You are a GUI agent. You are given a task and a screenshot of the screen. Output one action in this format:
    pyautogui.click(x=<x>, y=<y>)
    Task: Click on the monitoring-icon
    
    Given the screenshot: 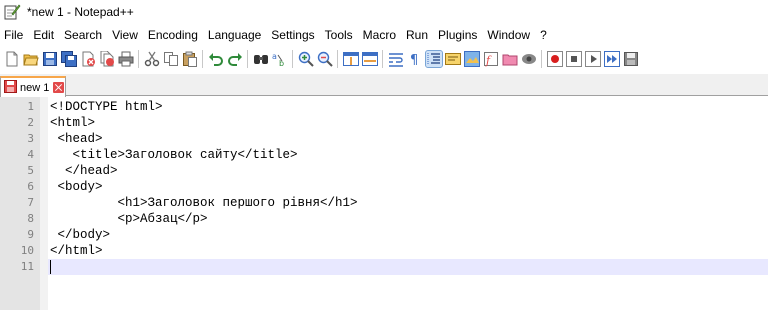 What is the action you would take?
    pyautogui.click(x=529, y=59)
    